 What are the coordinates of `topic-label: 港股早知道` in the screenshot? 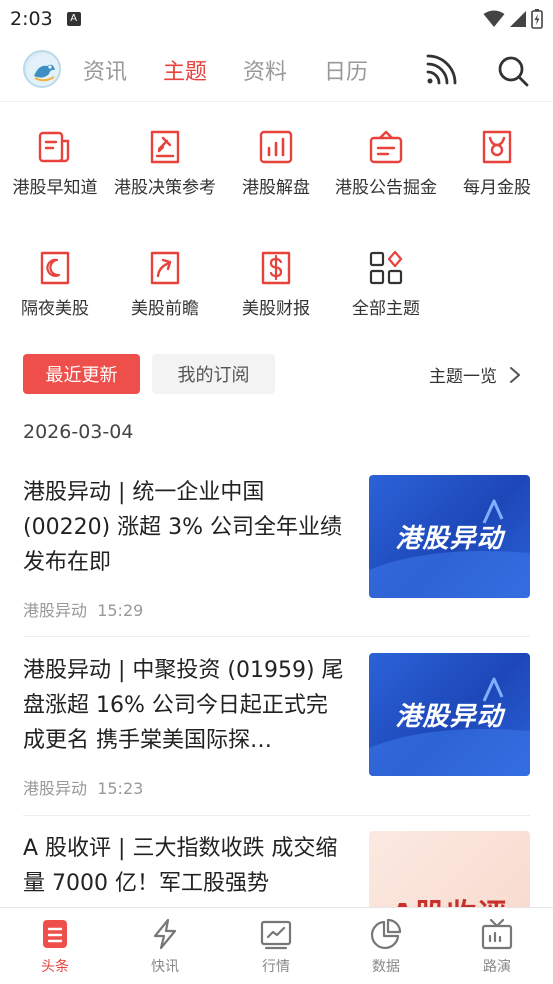 It's located at (55, 188).